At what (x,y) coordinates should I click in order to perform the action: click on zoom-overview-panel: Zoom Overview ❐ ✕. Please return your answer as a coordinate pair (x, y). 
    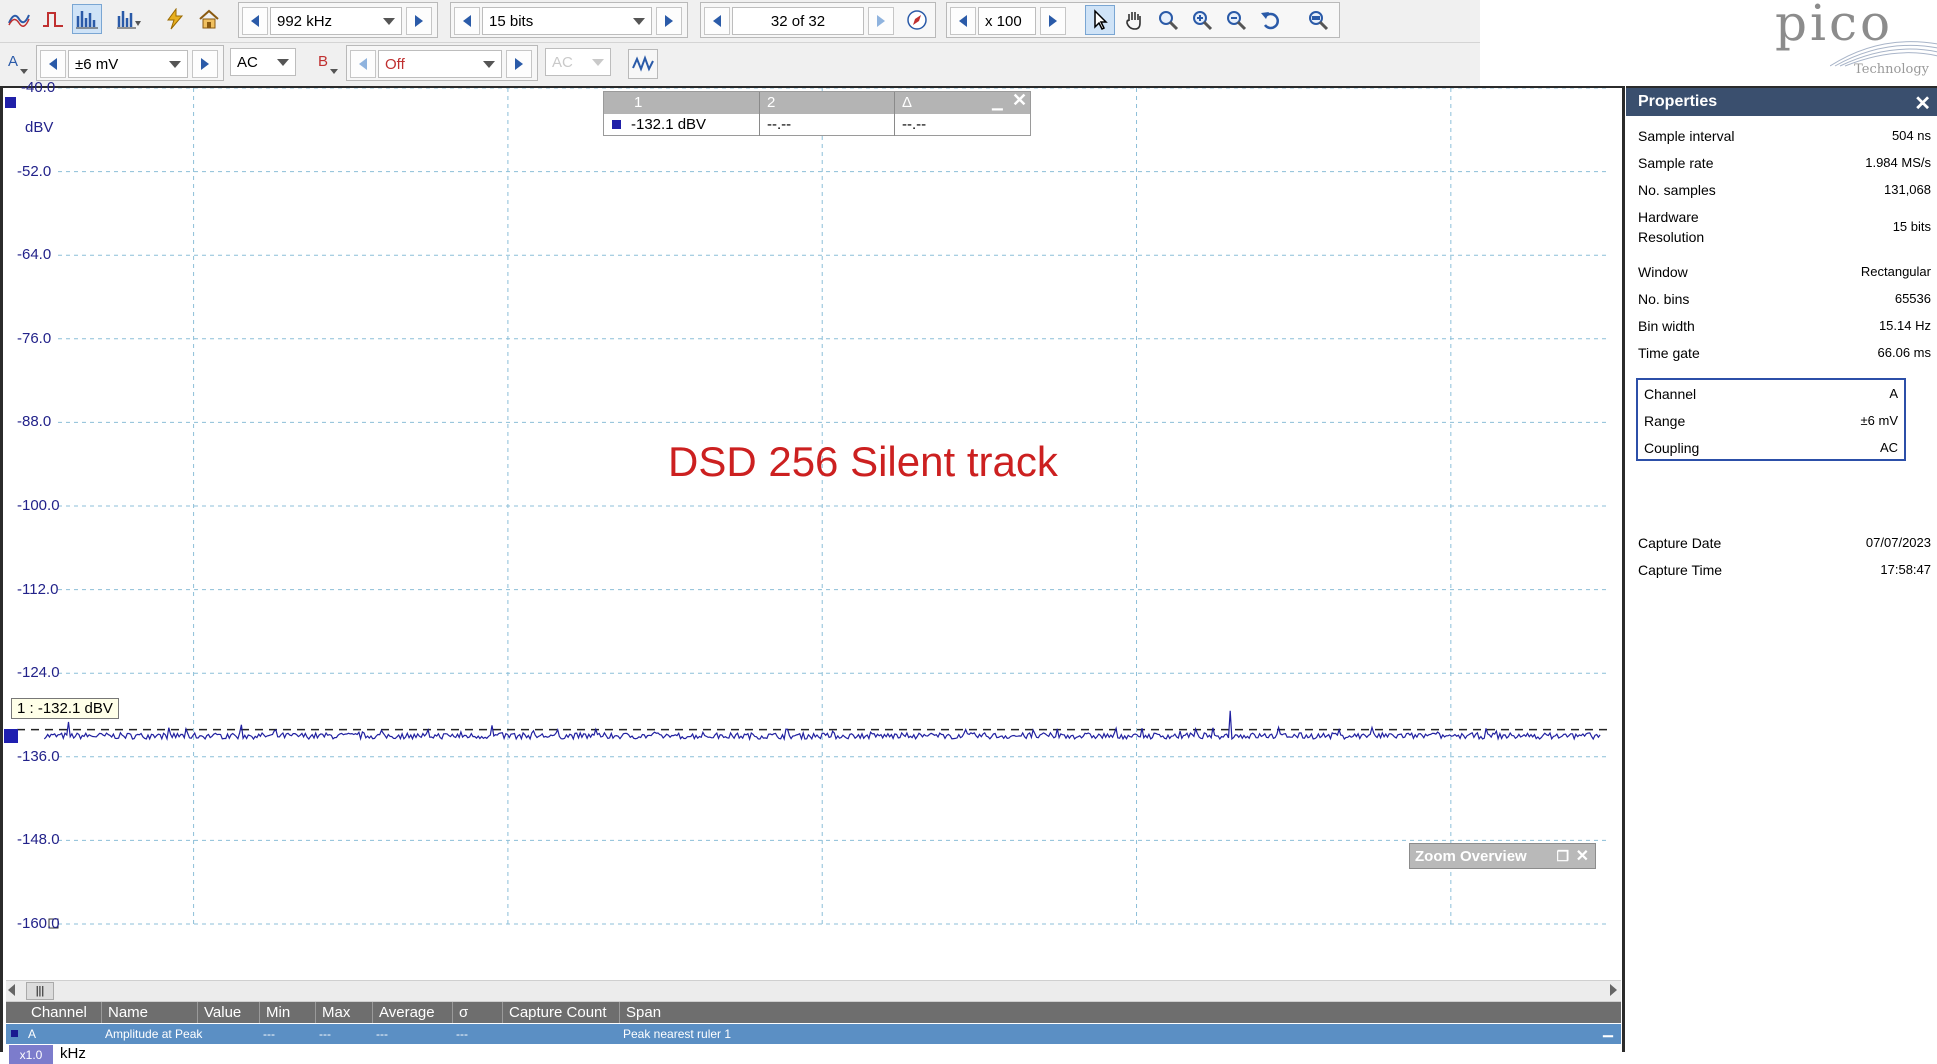
    Looking at the image, I should click on (1502, 856).